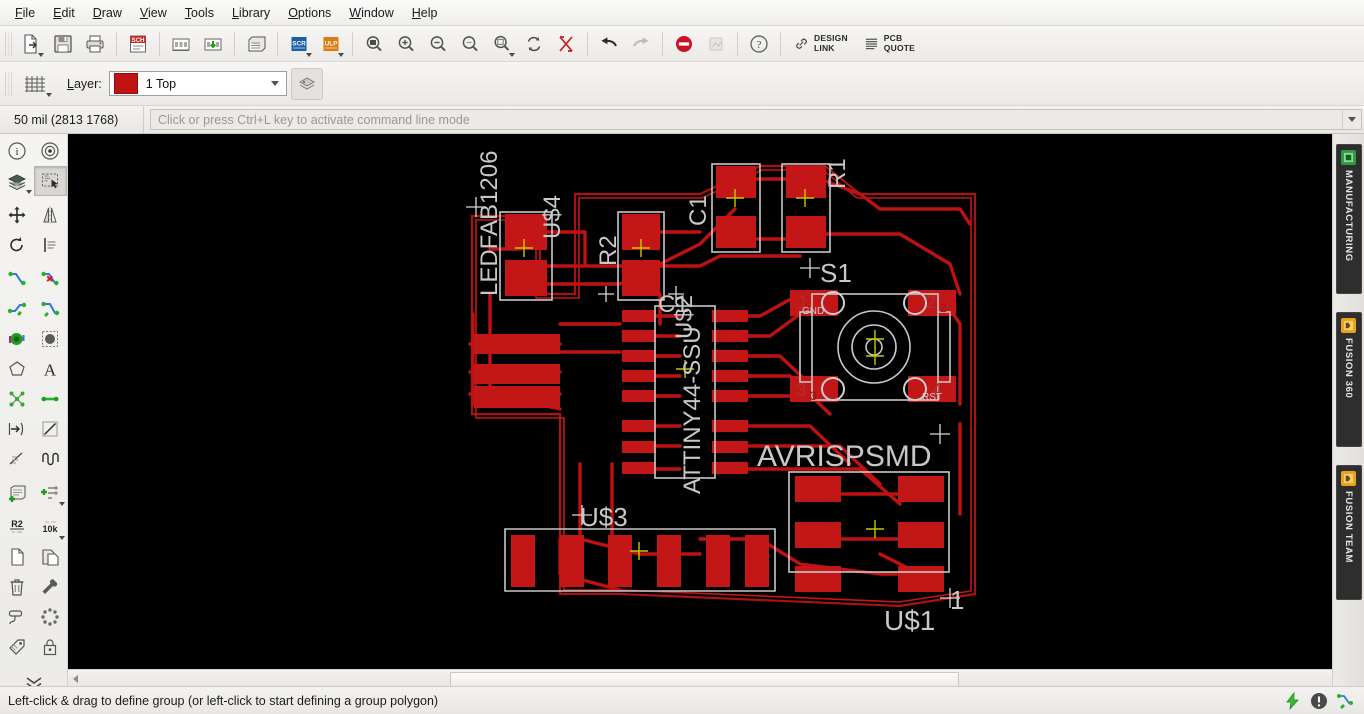 This screenshot has width=1364, height=714. I want to click on errors-warning-icon, so click(1319, 701).